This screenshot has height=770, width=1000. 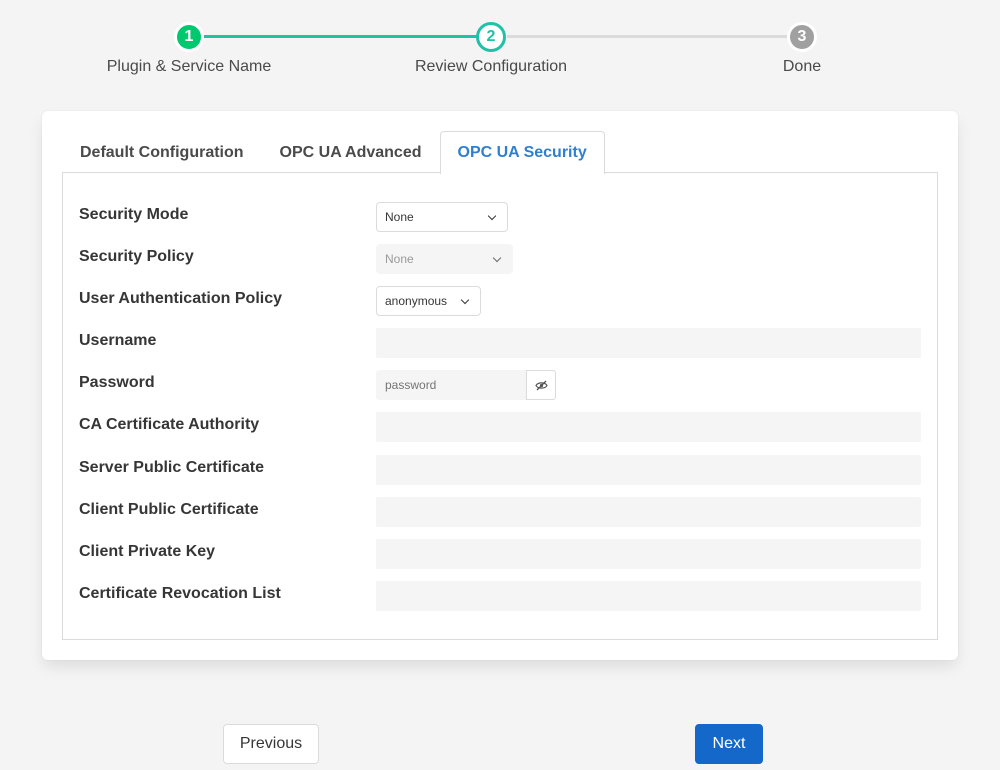 I want to click on client-private-key-row: Client Private Key, so click(x=501, y=554).